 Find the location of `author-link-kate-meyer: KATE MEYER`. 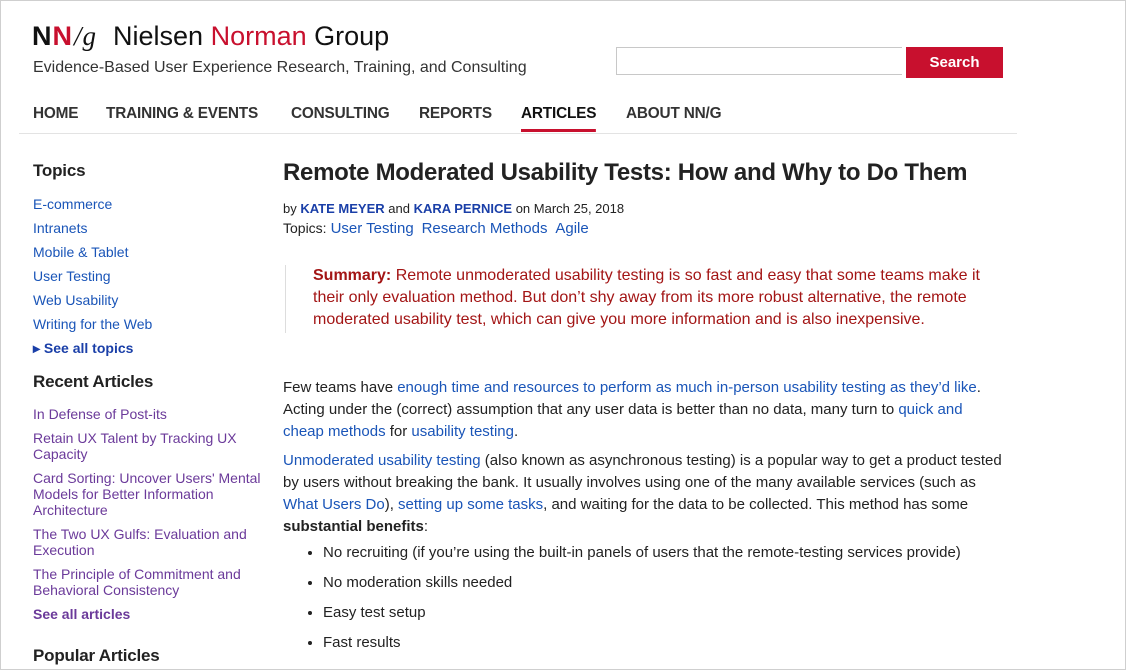

author-link-kate-meyer: KATE MEYER is located at coordinates (342, 208).